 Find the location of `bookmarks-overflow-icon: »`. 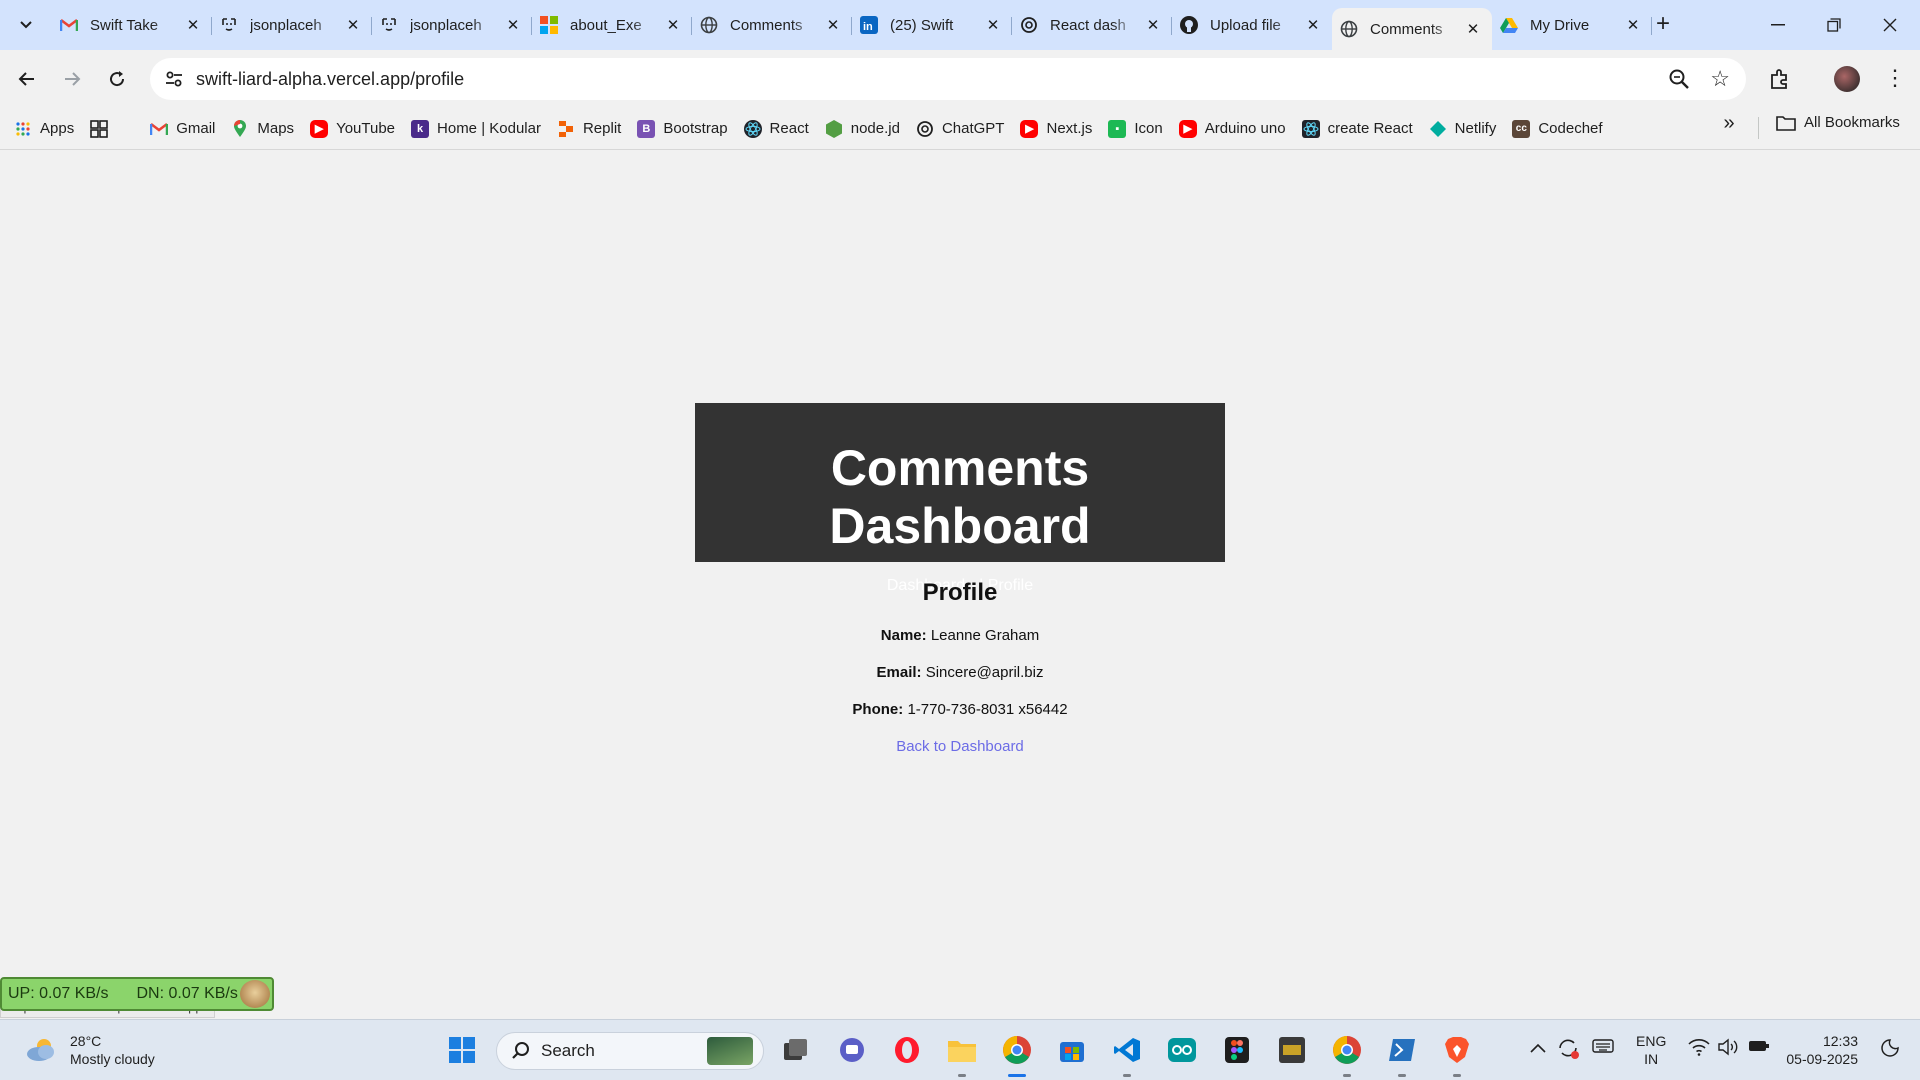

bookmarks-overflow-icon: » is located at coordinates (1729, 123).